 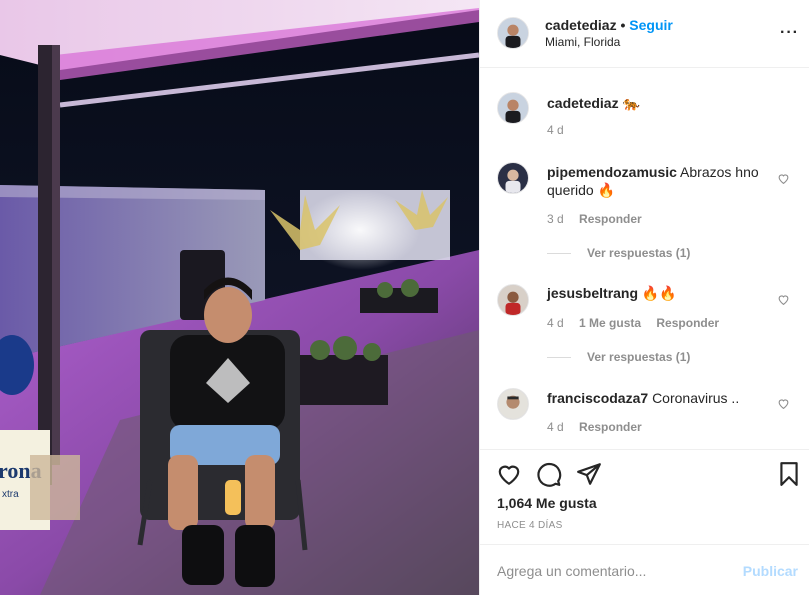 I want to click on caption-age: 4 d, so click(x=555, y=130).